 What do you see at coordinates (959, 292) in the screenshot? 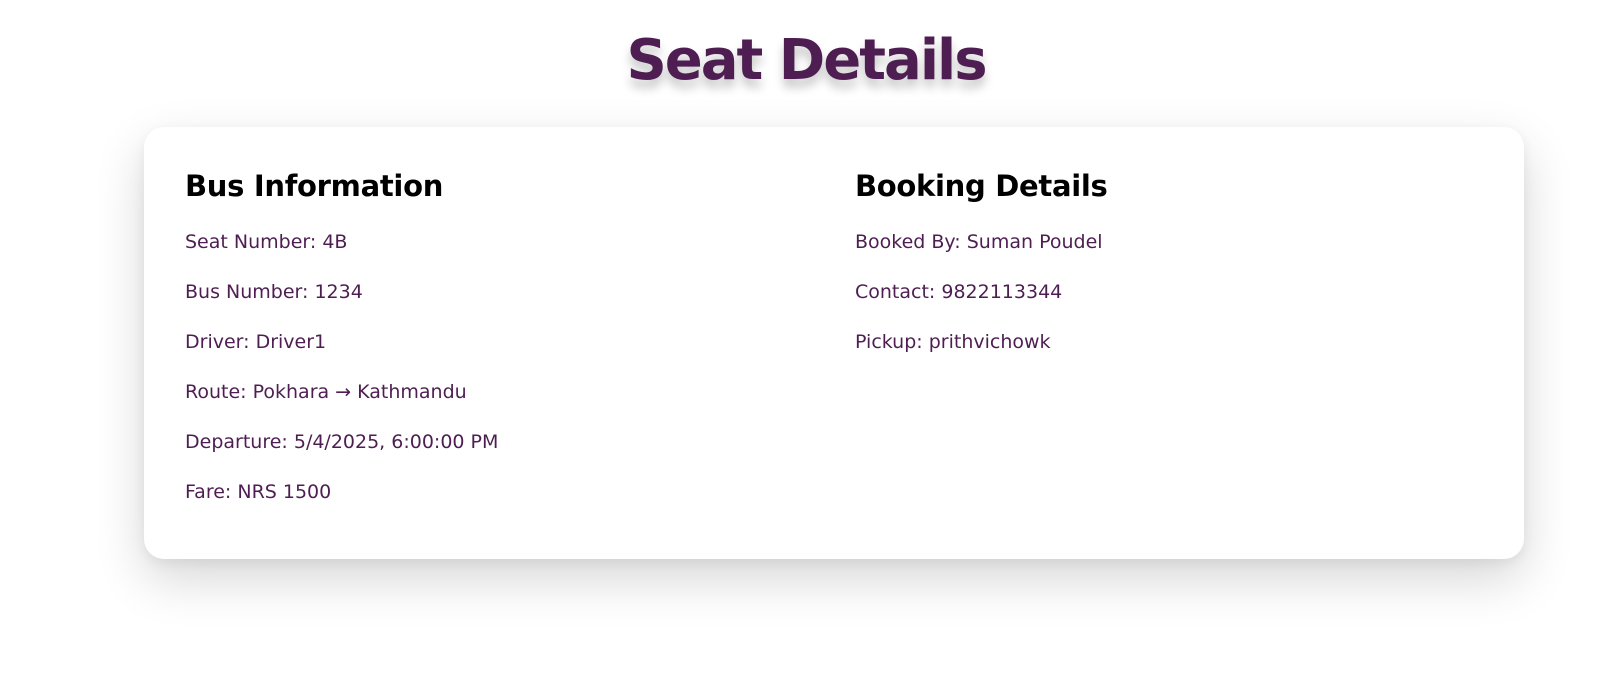
I see `contact-text: Contact: 9822113344` at bounding box center [959, 292].